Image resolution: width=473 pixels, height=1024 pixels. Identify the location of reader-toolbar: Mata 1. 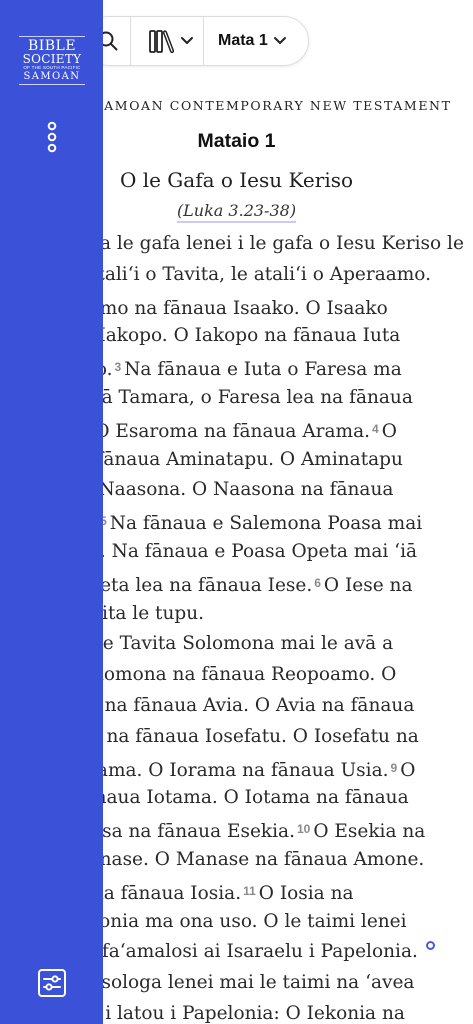
(196, 41).